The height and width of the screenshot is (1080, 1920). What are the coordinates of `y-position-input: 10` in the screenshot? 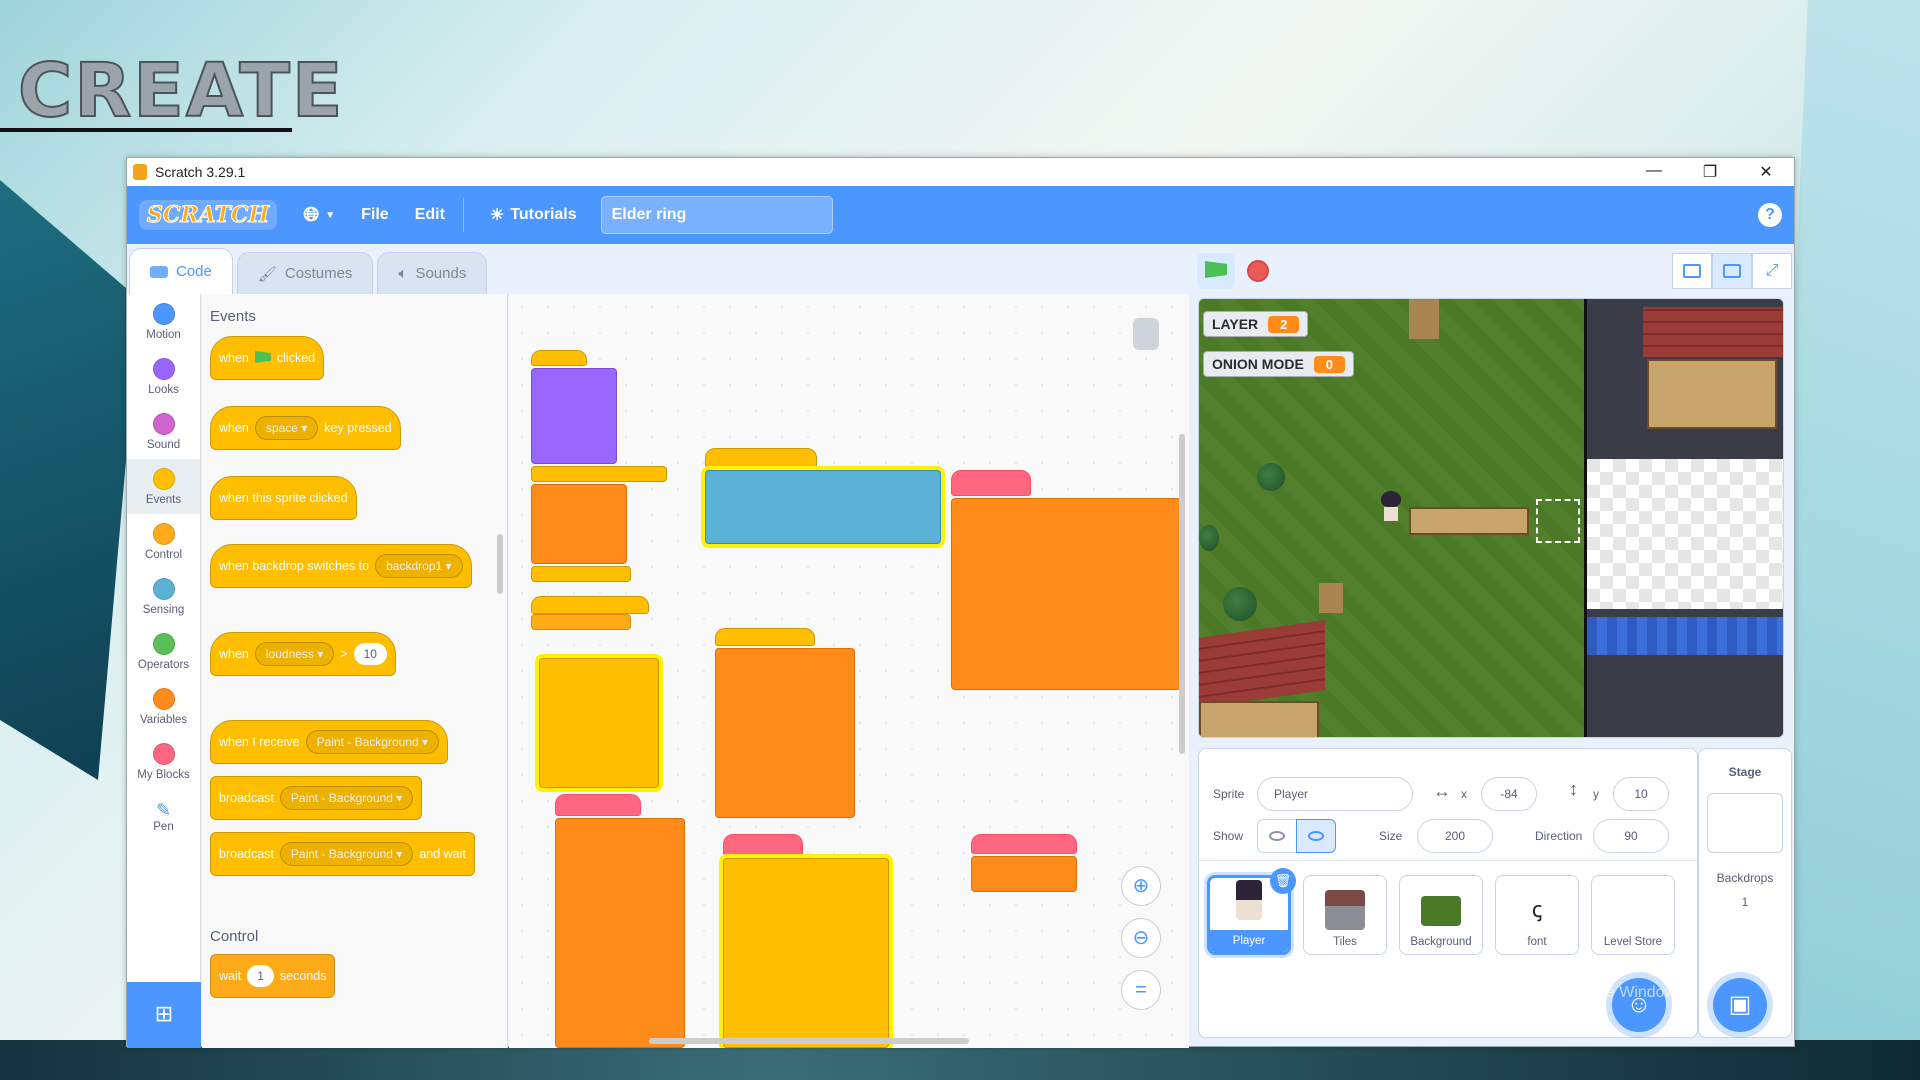 It's located at (1641, 794).